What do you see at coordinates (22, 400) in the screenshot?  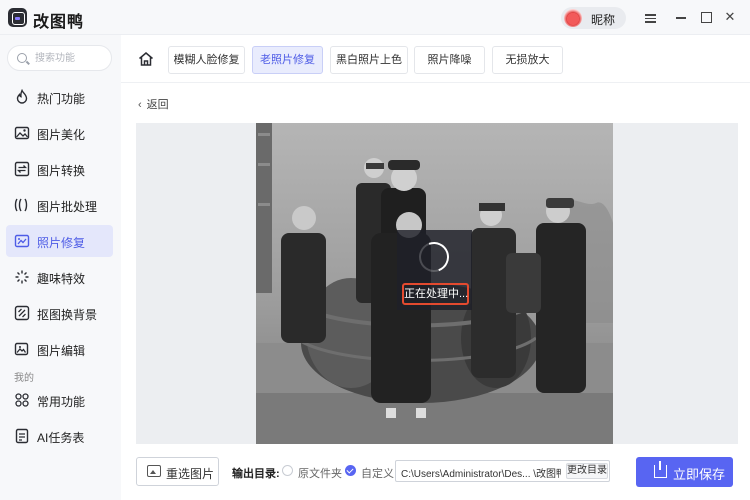 I see `grid-icon` at bounding box center [22, 400].